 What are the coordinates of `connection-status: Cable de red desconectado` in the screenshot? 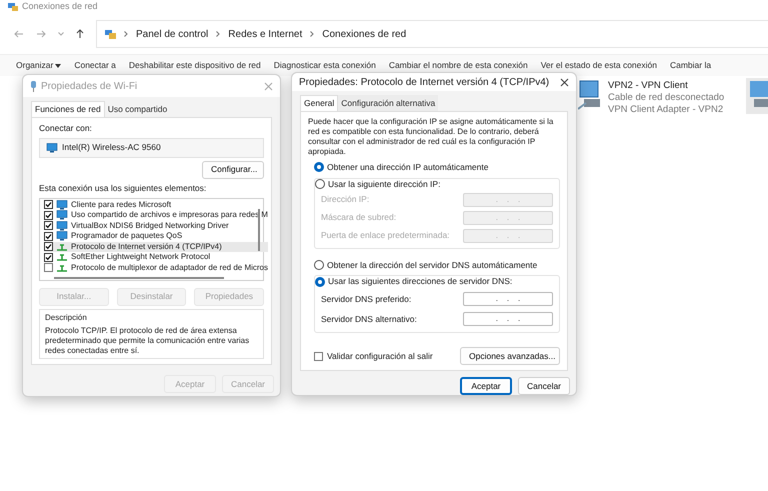 It's located at (666, 98).